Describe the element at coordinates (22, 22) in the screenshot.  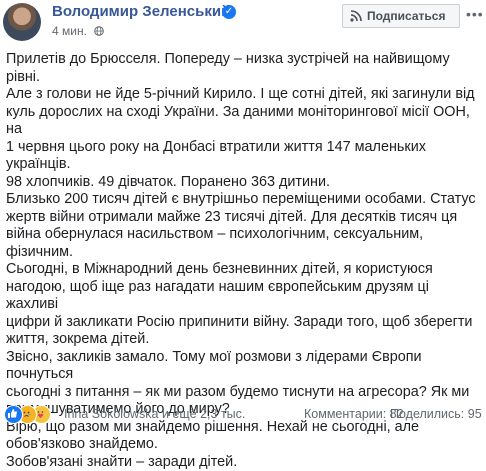
I see `author-avatar` at that location.